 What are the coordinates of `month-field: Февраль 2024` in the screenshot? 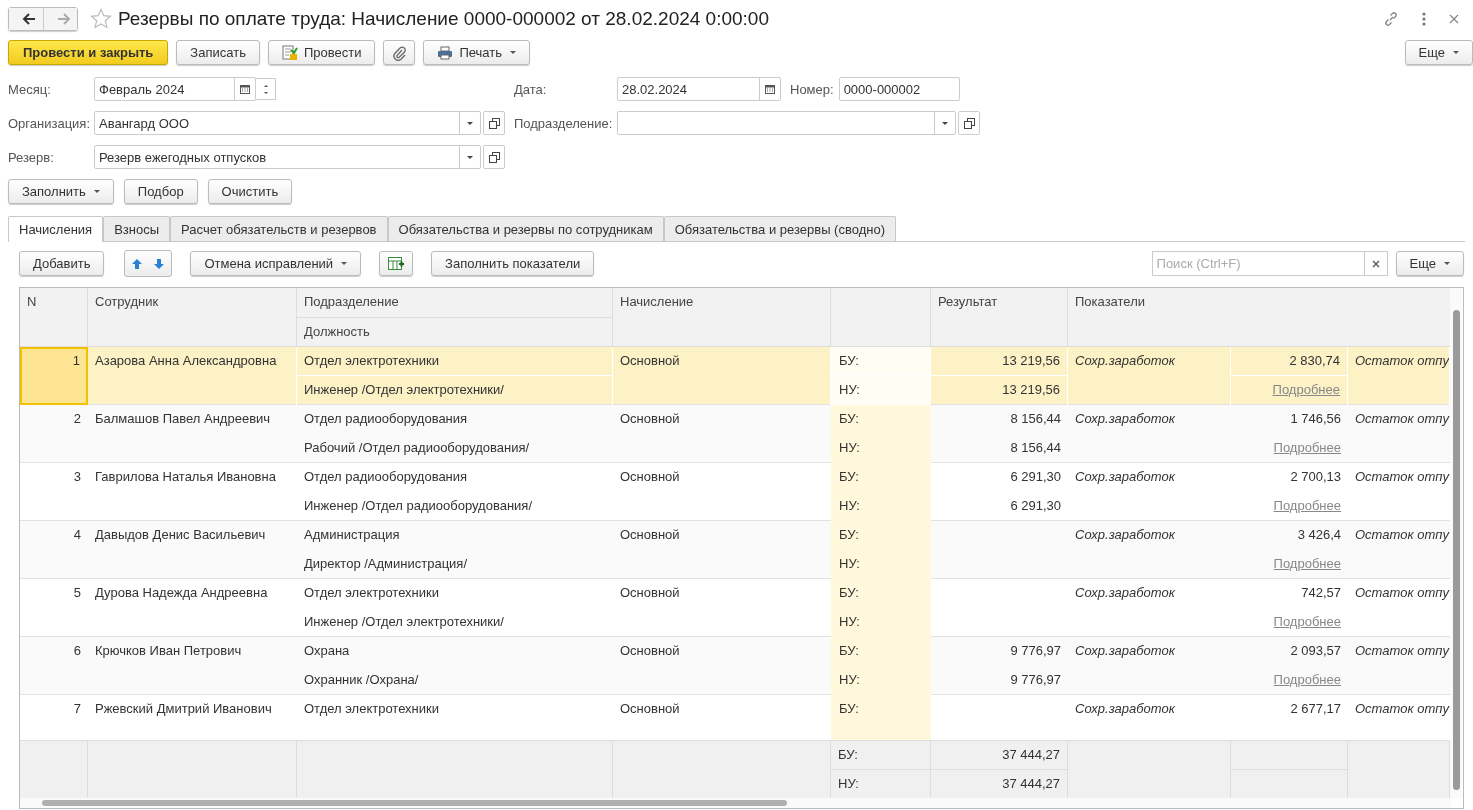 It's located at (175, 89).